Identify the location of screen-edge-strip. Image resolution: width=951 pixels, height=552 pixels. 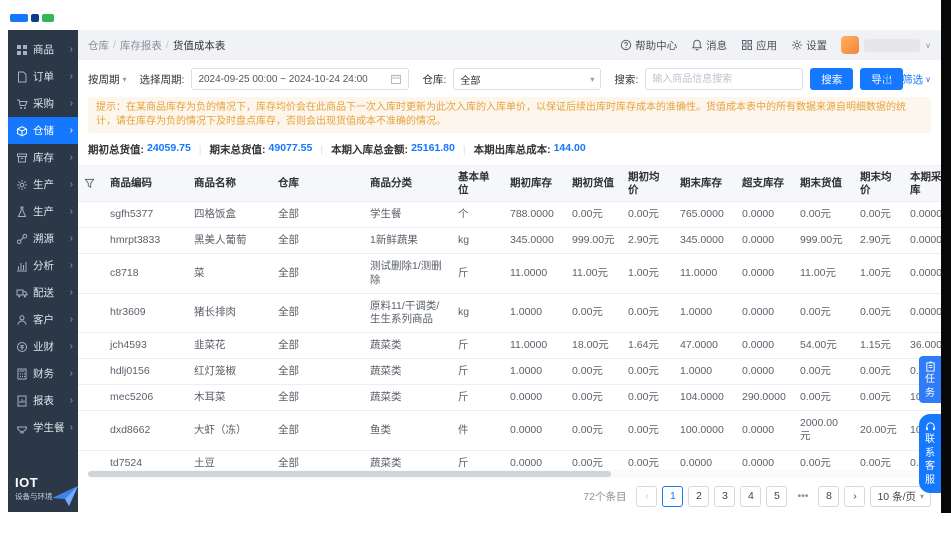
(946, 256).